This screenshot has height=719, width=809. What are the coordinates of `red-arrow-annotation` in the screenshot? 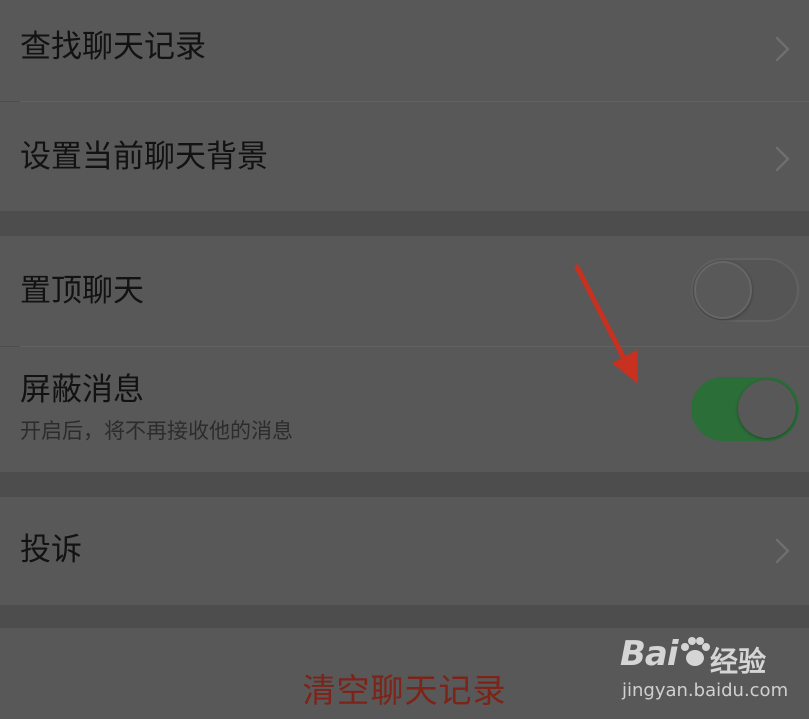 It's located at (606, 324).